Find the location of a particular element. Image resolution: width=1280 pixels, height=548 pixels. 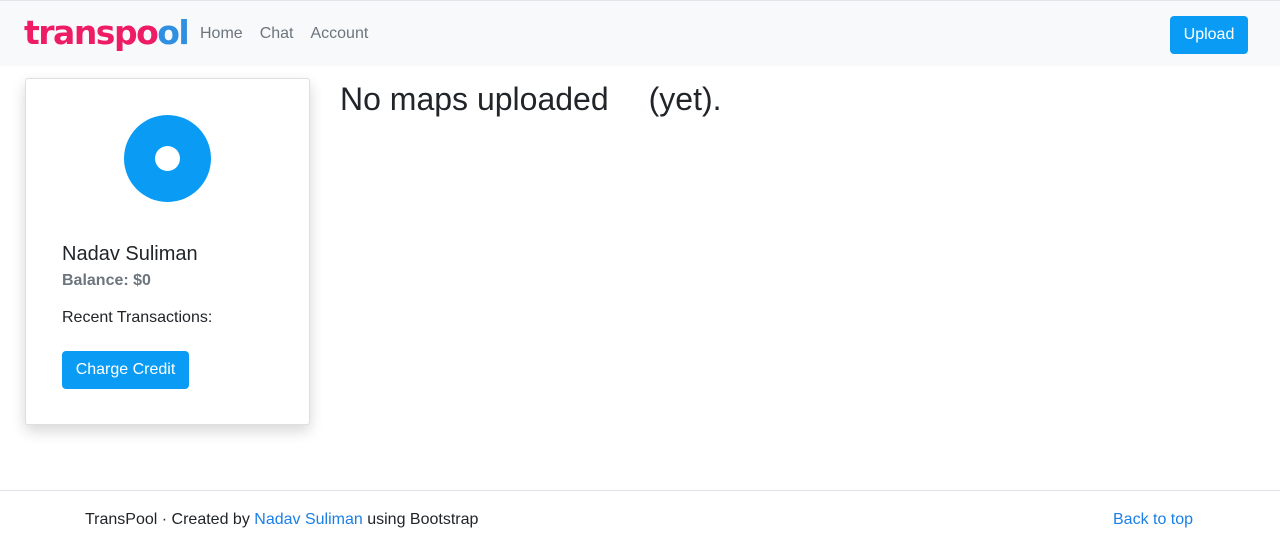

top-navbar: transpool Home Chat Account Upload is located at coordinates (640, 33).